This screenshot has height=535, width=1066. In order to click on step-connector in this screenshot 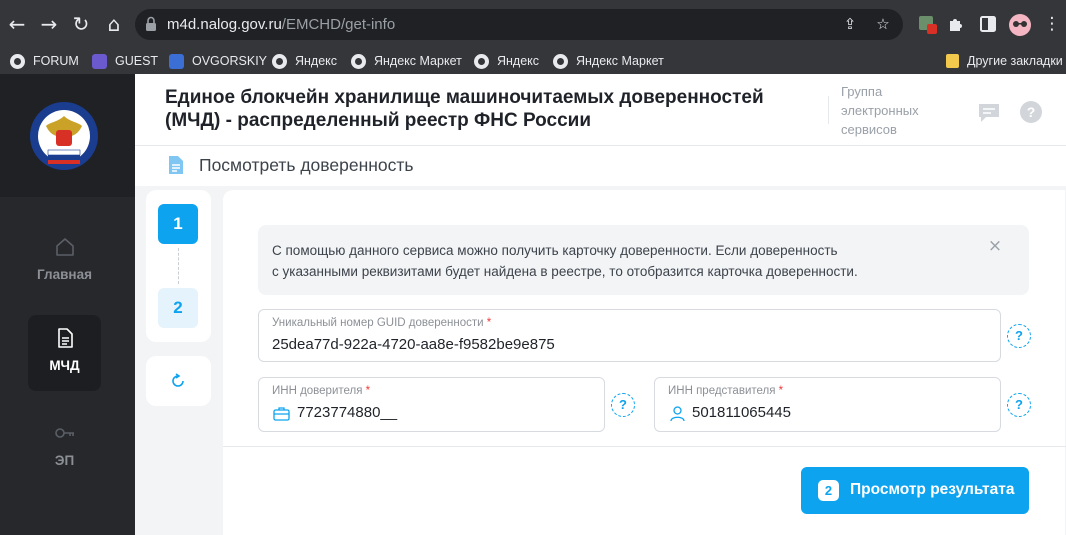, I will do `click(178, 266)`.